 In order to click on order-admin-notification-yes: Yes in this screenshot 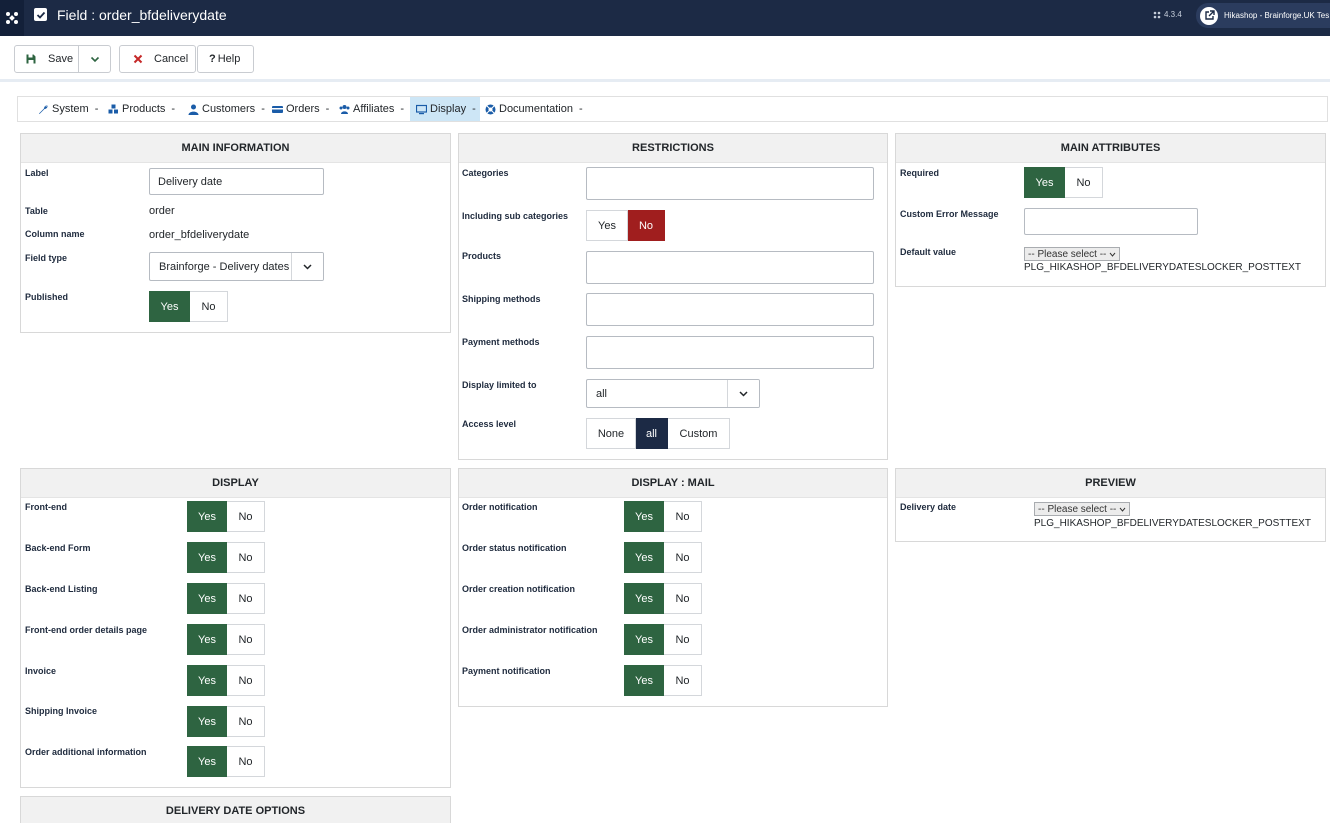, I will do `click(644, 639)`.